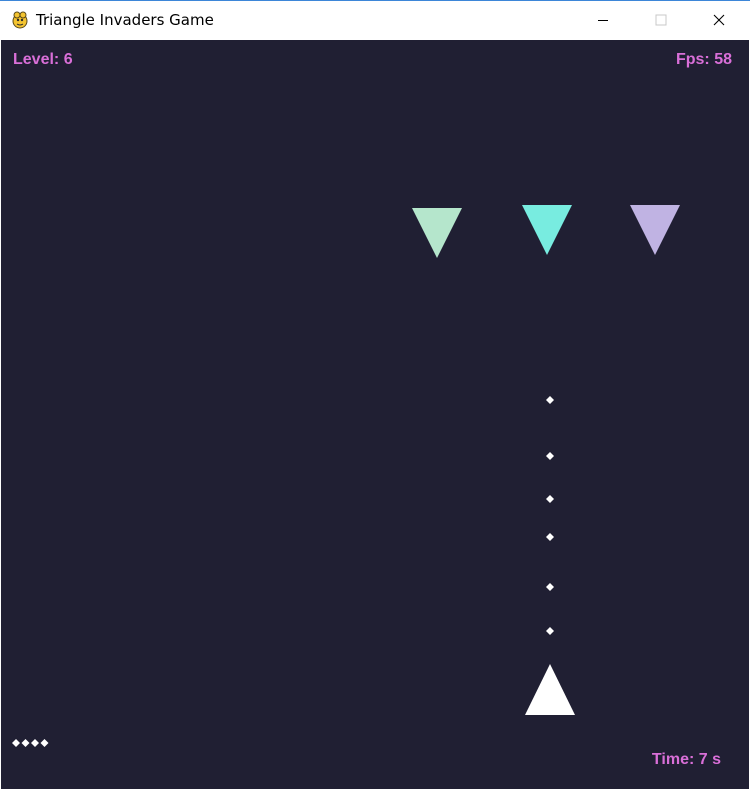  Describe the element at coordinates (125, 20) in the screenshot. I see `window-title: Triangle Invaders Game` at that location.